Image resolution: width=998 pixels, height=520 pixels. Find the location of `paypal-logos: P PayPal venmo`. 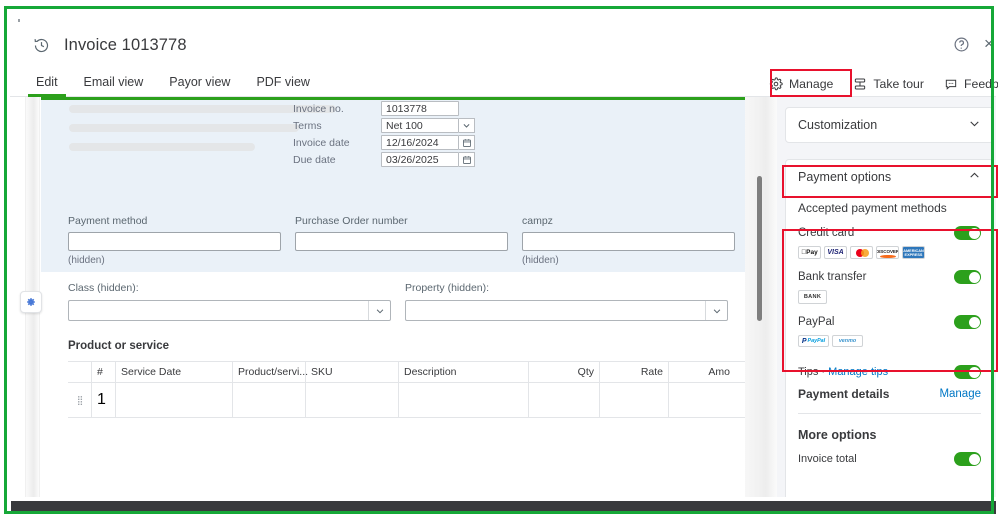

paypal-logos: P PayPal venmo is located at coordinates (889, 341).